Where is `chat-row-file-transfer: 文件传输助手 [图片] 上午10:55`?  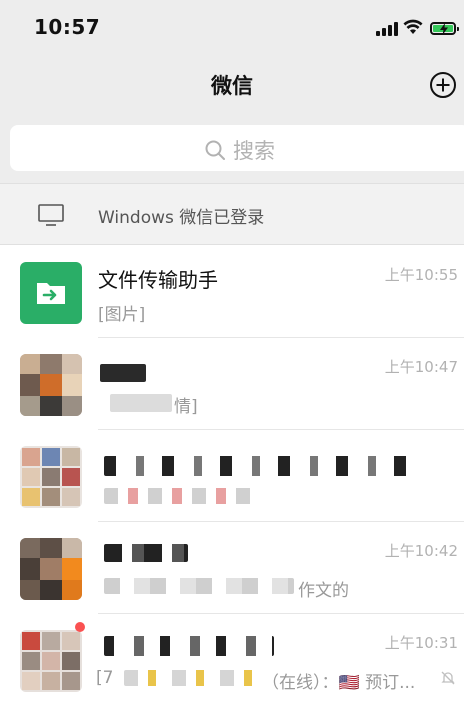
chat-row-file-transfer: 文件传输助手 [图片] 上午10:55 is located at coordinates (232, 292).